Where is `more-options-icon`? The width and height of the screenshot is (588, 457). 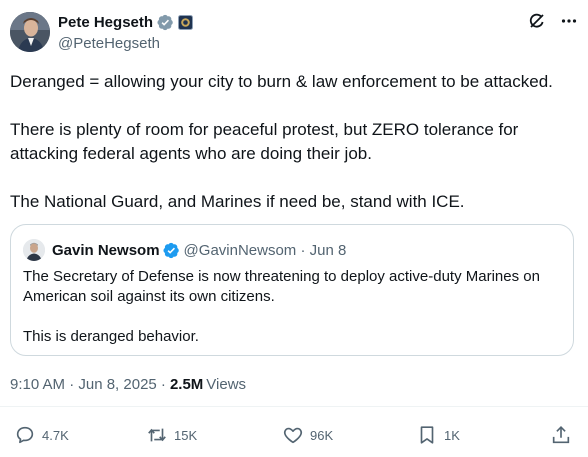 more-options-icon is located at coordinates (569, 21).